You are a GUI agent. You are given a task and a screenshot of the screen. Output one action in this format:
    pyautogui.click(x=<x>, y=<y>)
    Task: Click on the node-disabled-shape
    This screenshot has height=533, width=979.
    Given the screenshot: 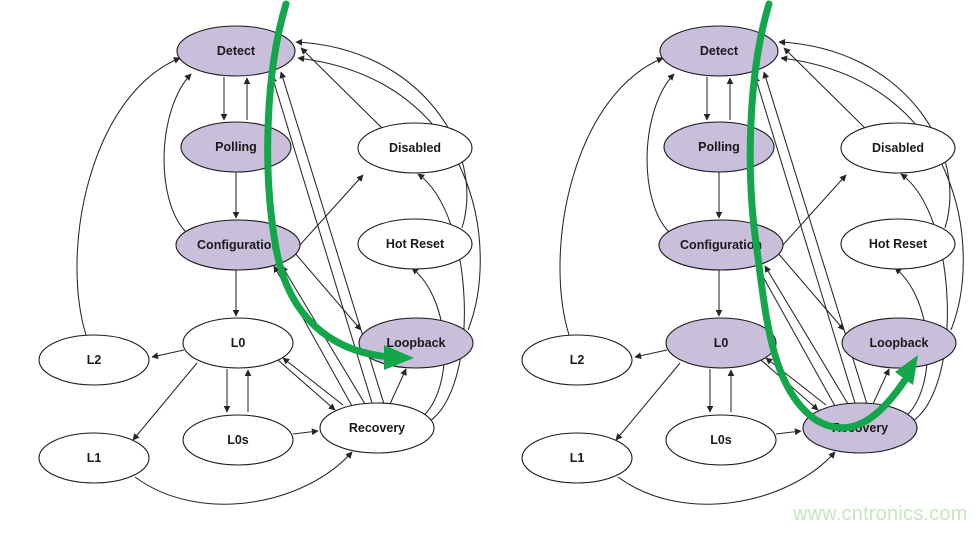 What is the action you would take?
    pyautogui.click(x=415, y=148)
    